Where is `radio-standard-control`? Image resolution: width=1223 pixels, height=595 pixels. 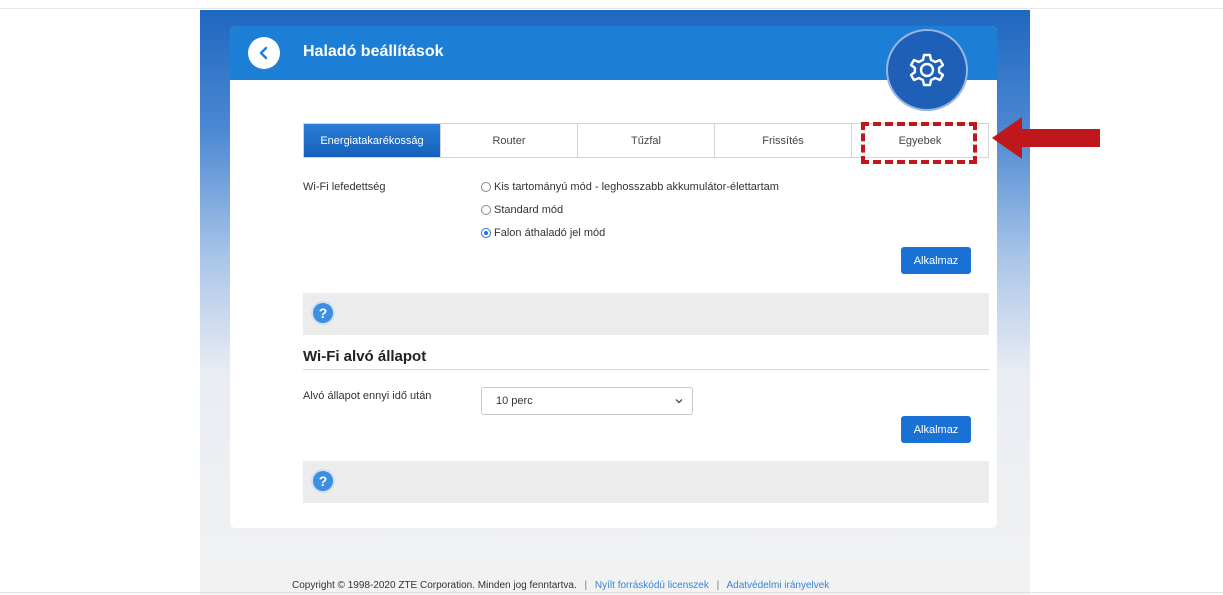
radio-standard-control is located at coordinates (486, 210).